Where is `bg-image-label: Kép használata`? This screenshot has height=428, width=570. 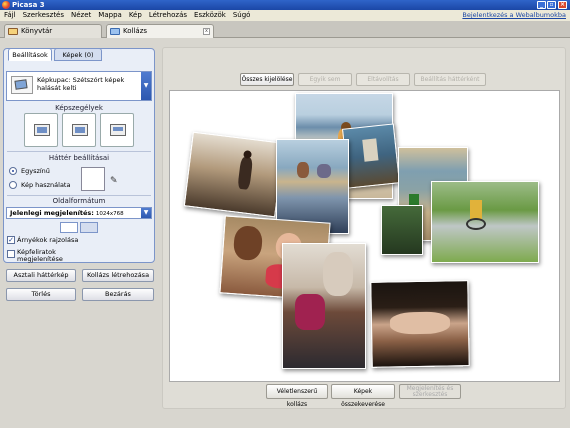 bg-image-label: Kép használata is located at coordinates (46, 185).